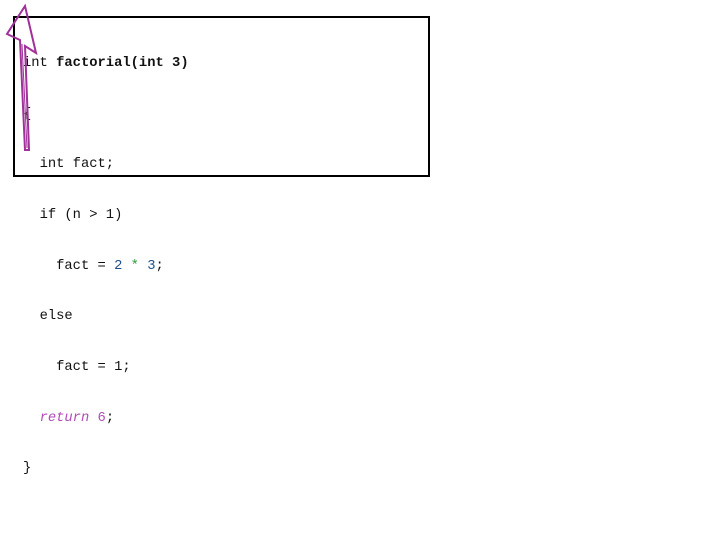 This screenshot has height=540, width=720. I want to click on return-value: 6, so click(101, 418).